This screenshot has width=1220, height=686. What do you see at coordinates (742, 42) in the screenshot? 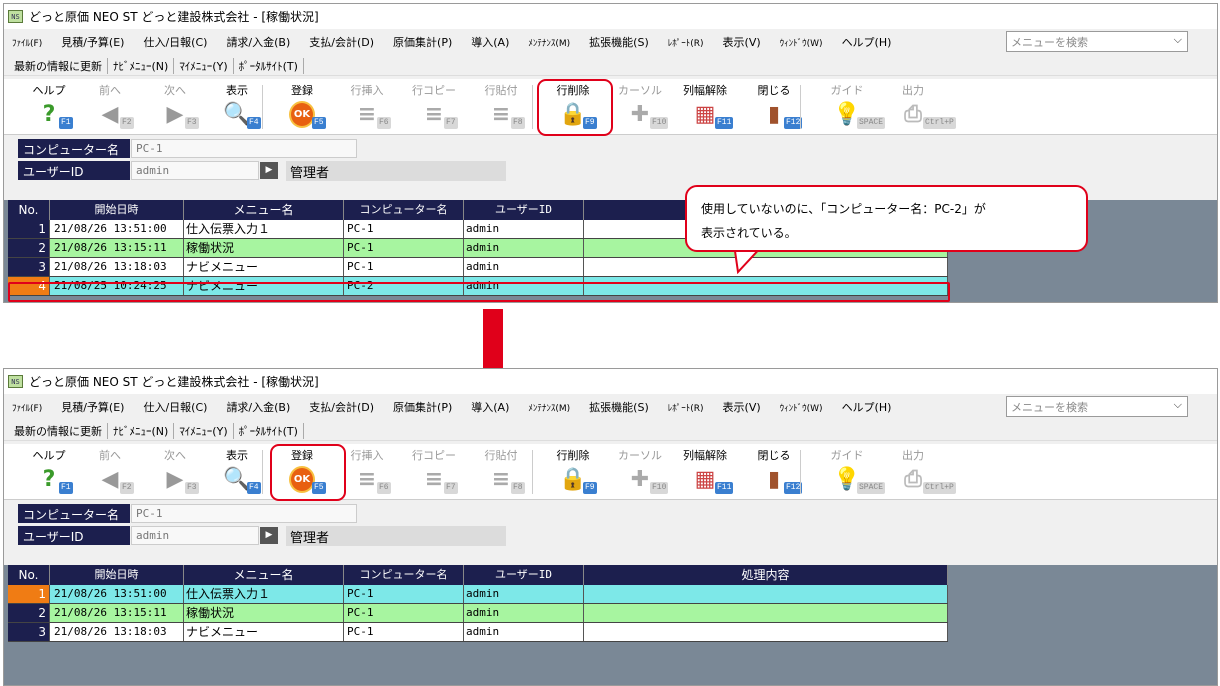
I see `menu-item-10: 表示(V)` at bounding box center [742, 42].